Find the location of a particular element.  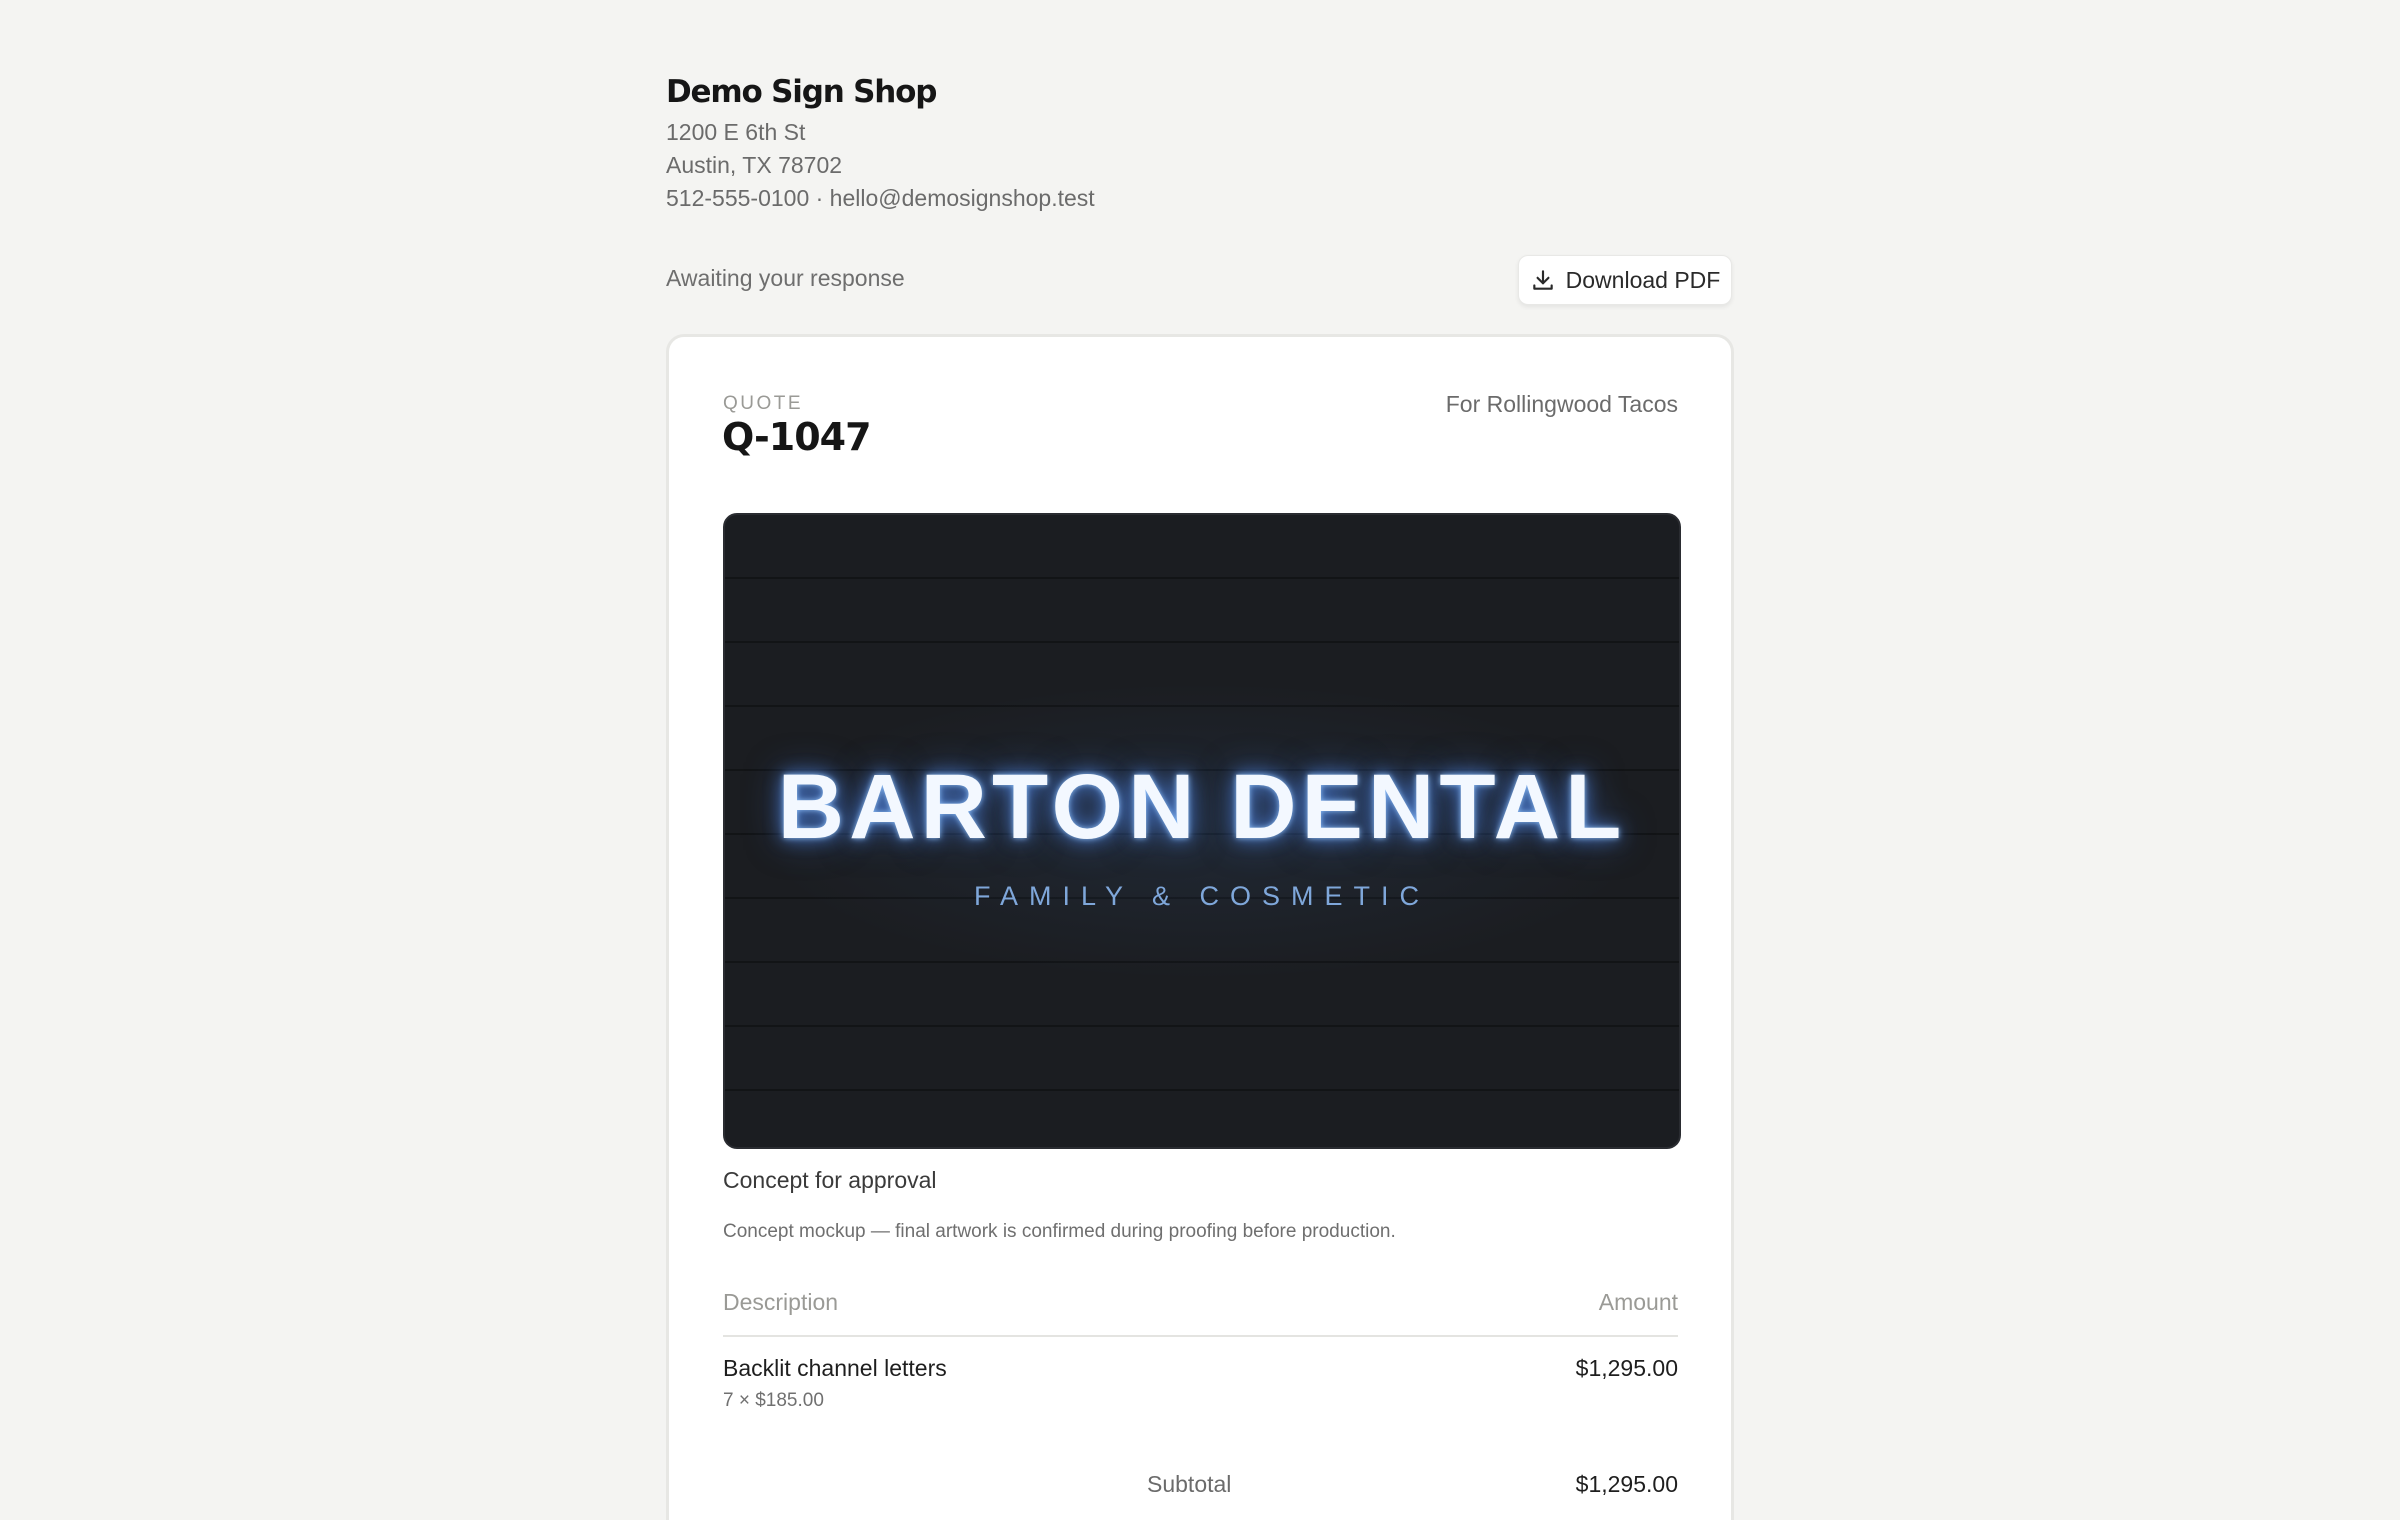

download-icon is located at coordinates (1542, 280).